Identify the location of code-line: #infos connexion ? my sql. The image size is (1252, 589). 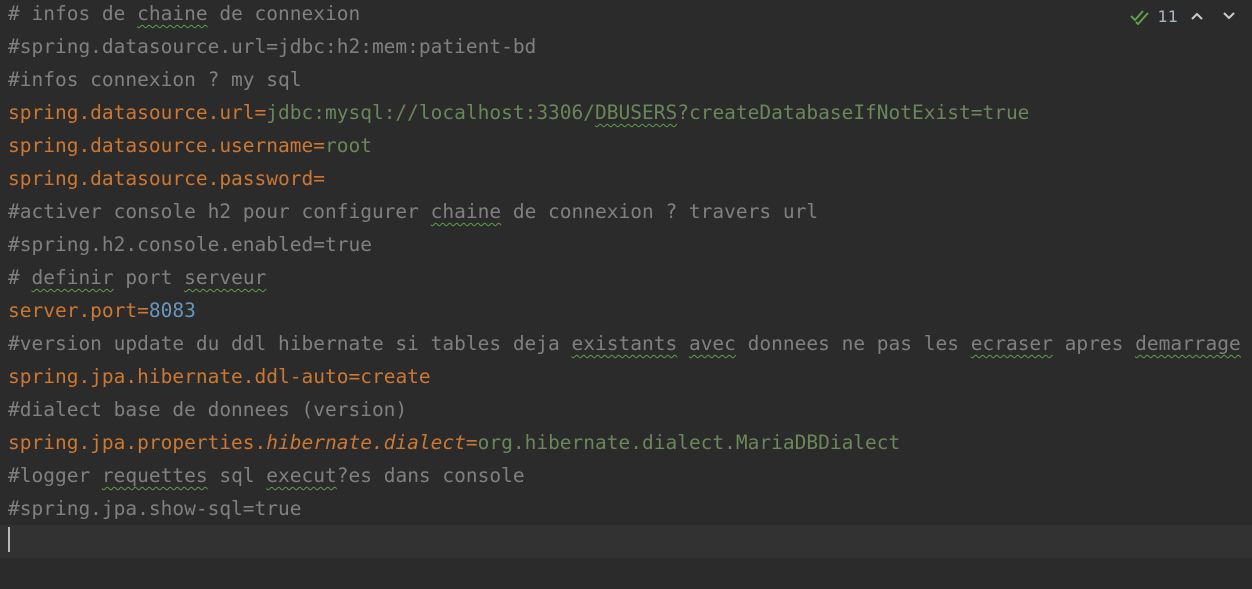
(626, 79).